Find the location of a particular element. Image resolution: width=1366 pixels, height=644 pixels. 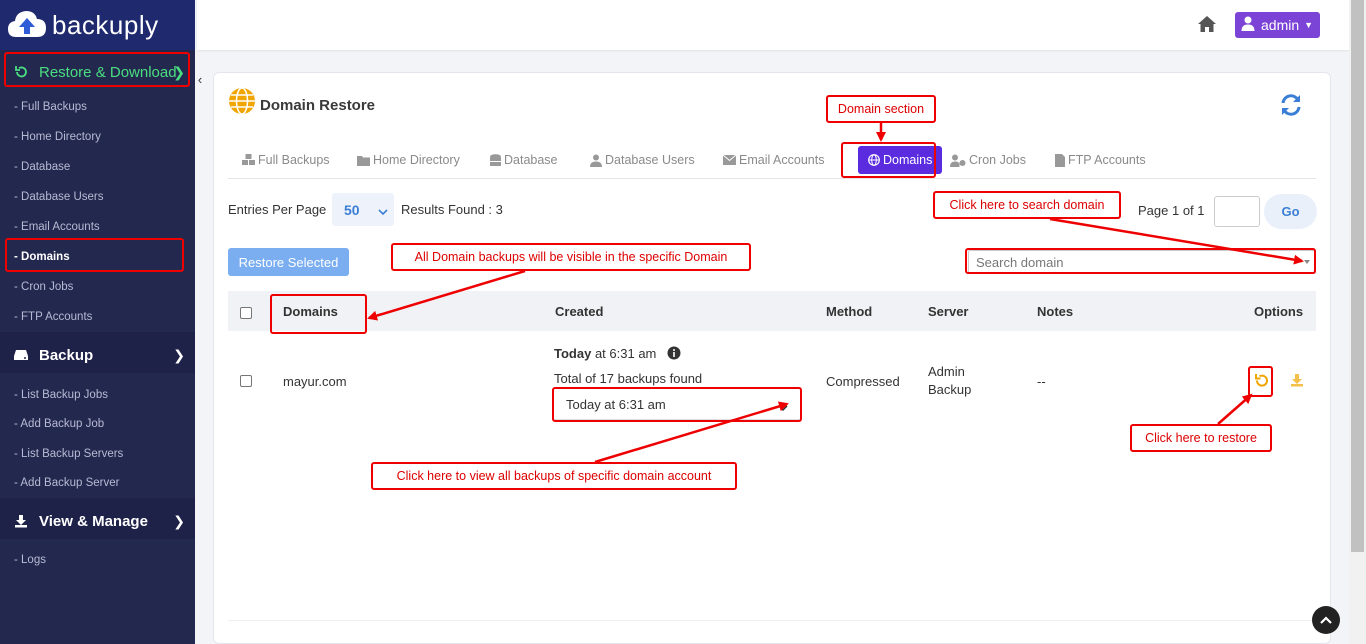

select-all-checkbox is located at coordinates (246, 313).